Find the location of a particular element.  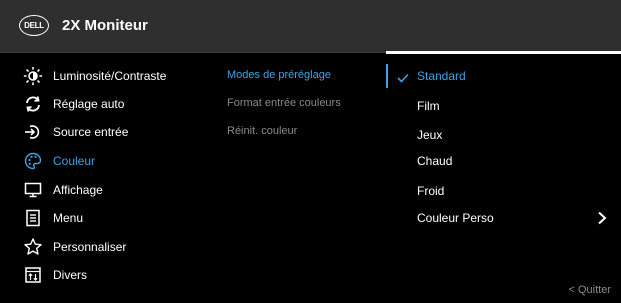

menu-item-misc: Divers is located at coordinates (105, 275).